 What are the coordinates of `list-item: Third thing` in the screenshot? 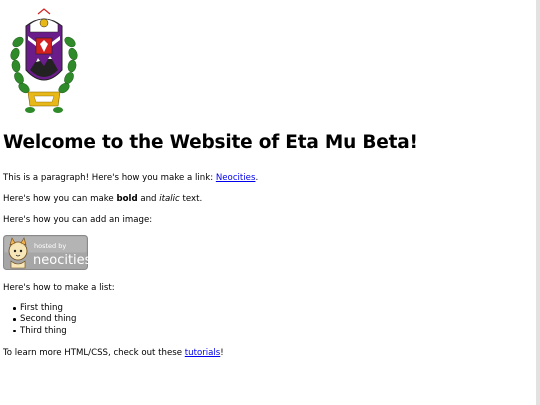 It's located at (44, 331).